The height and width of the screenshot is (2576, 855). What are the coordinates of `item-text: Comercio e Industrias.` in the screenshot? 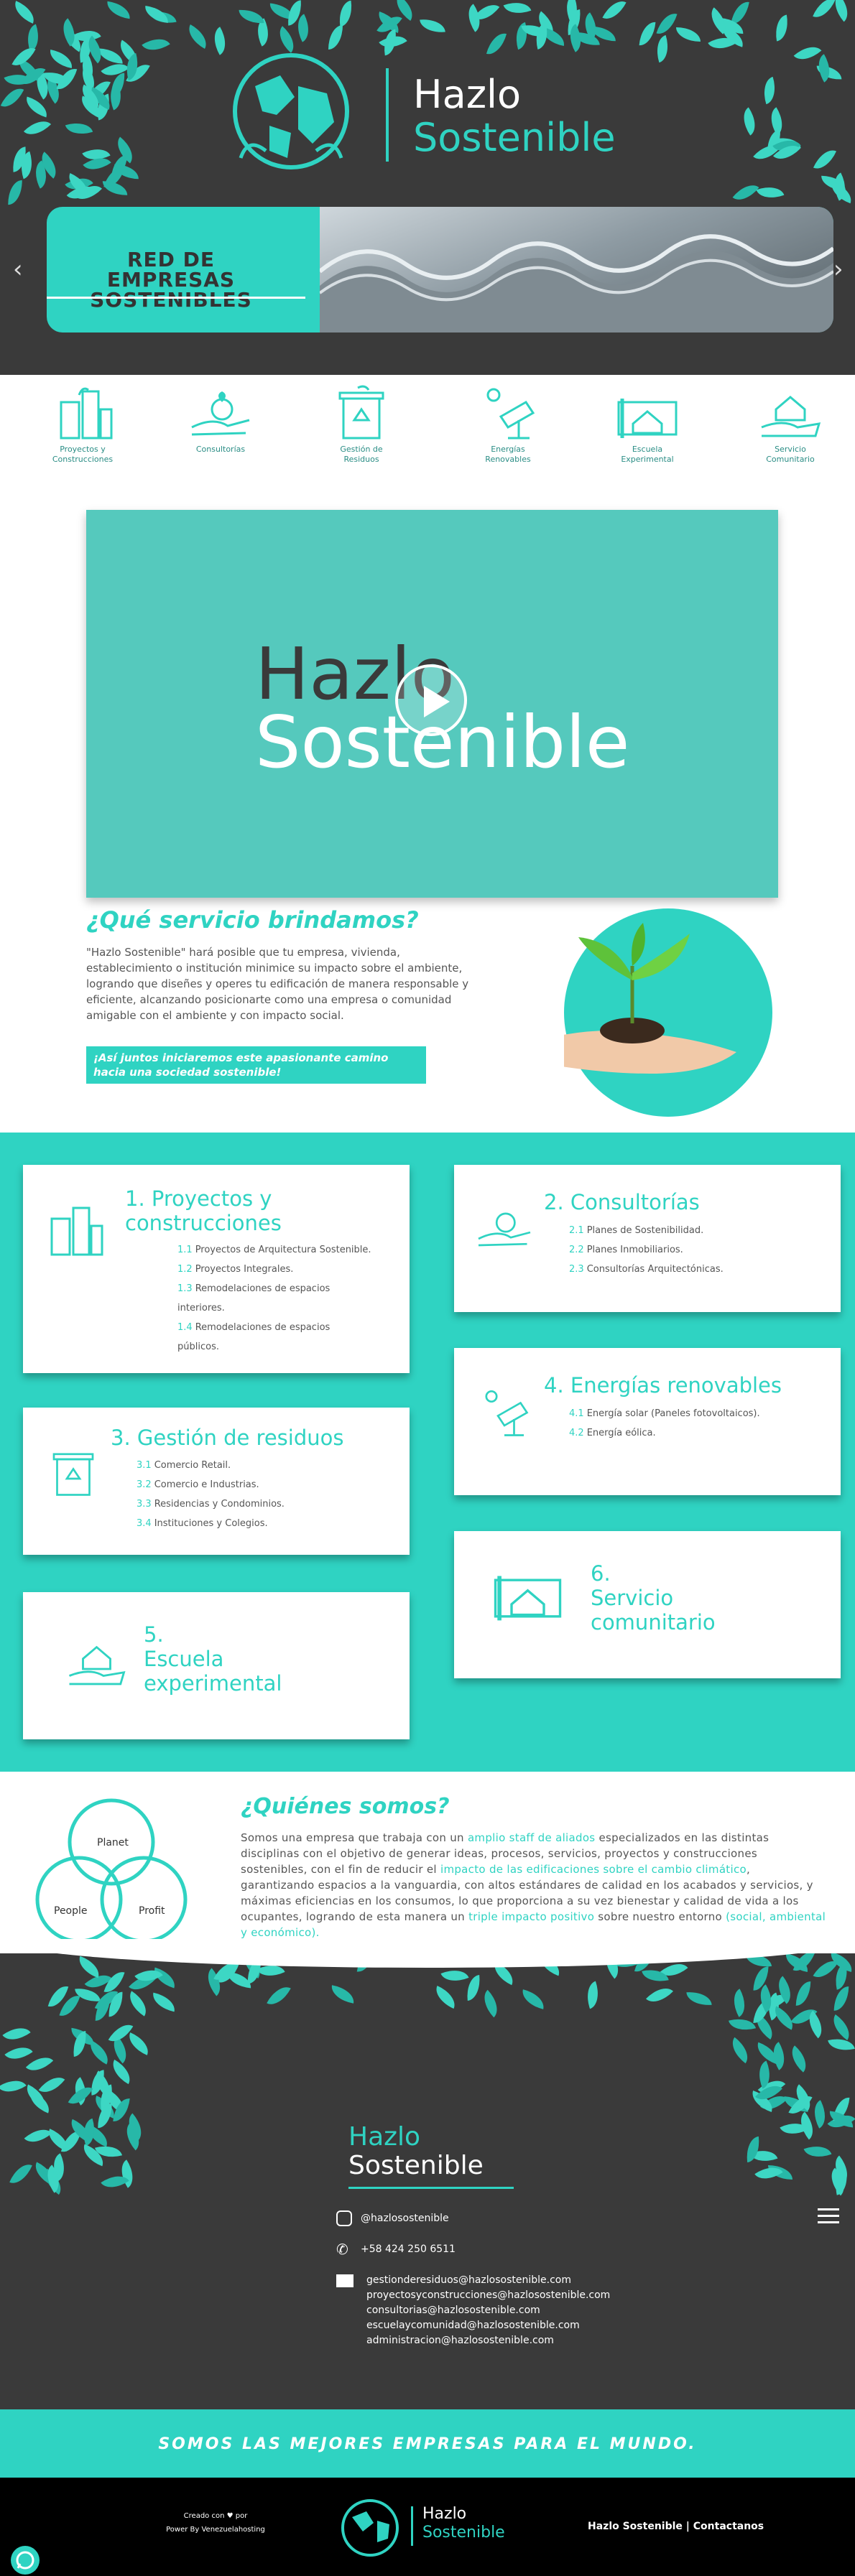 It's located at (206, 1484).